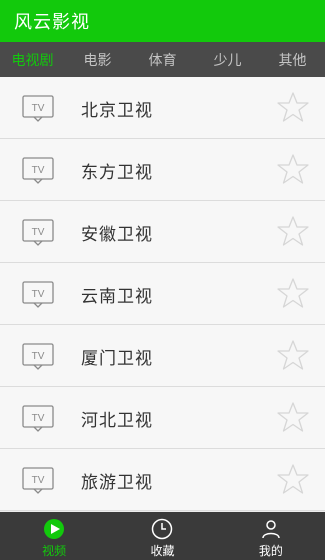  What do you see at coordinates (162, 418) in the screenshot?
I see `channel-row: TV 河北卫视` at bounding box center [162, 418].